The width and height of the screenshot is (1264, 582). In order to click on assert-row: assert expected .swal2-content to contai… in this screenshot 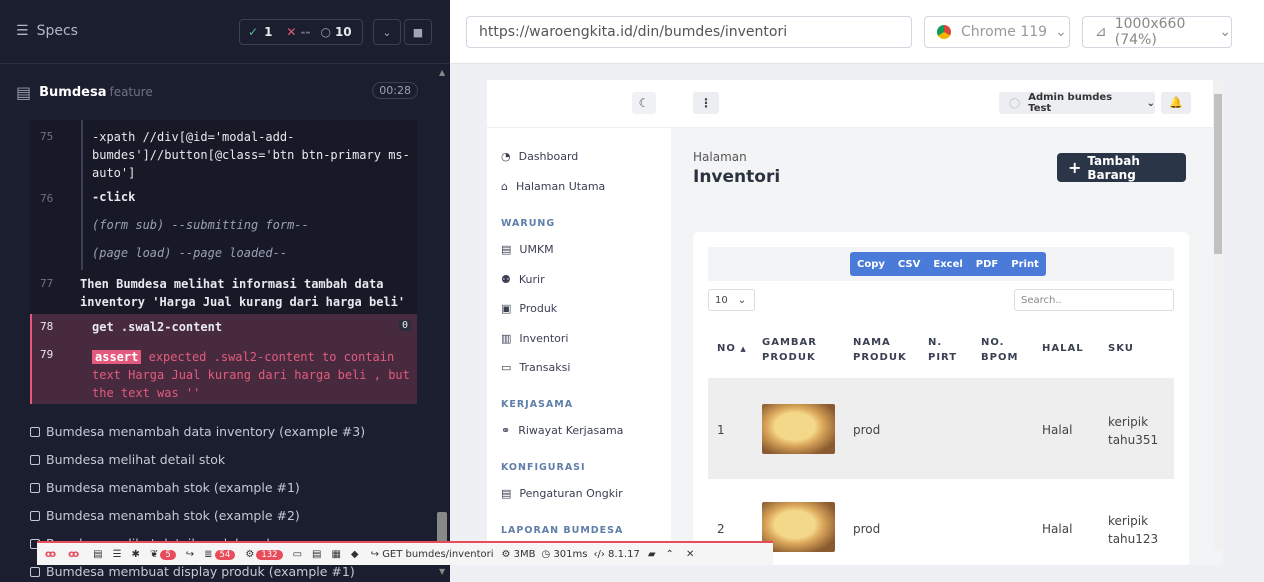, I will do `click(252, 375)`.